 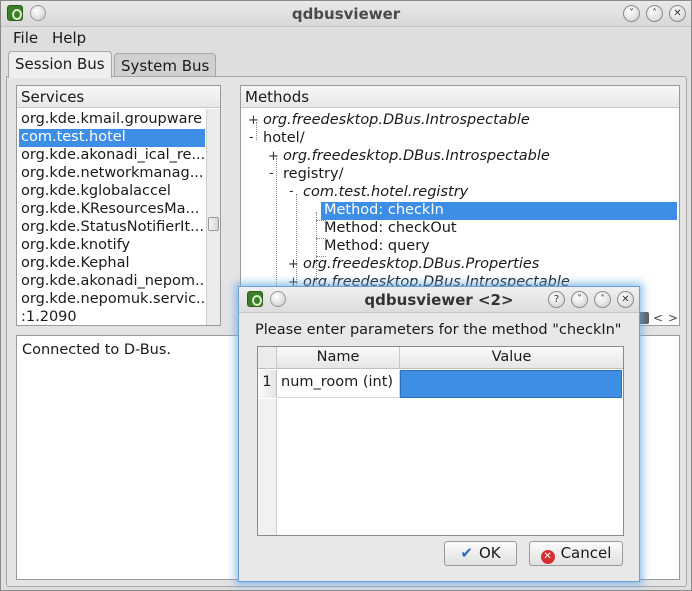 I want to click on service-item: org.kde.Kephal, so click(x=112, y=264).